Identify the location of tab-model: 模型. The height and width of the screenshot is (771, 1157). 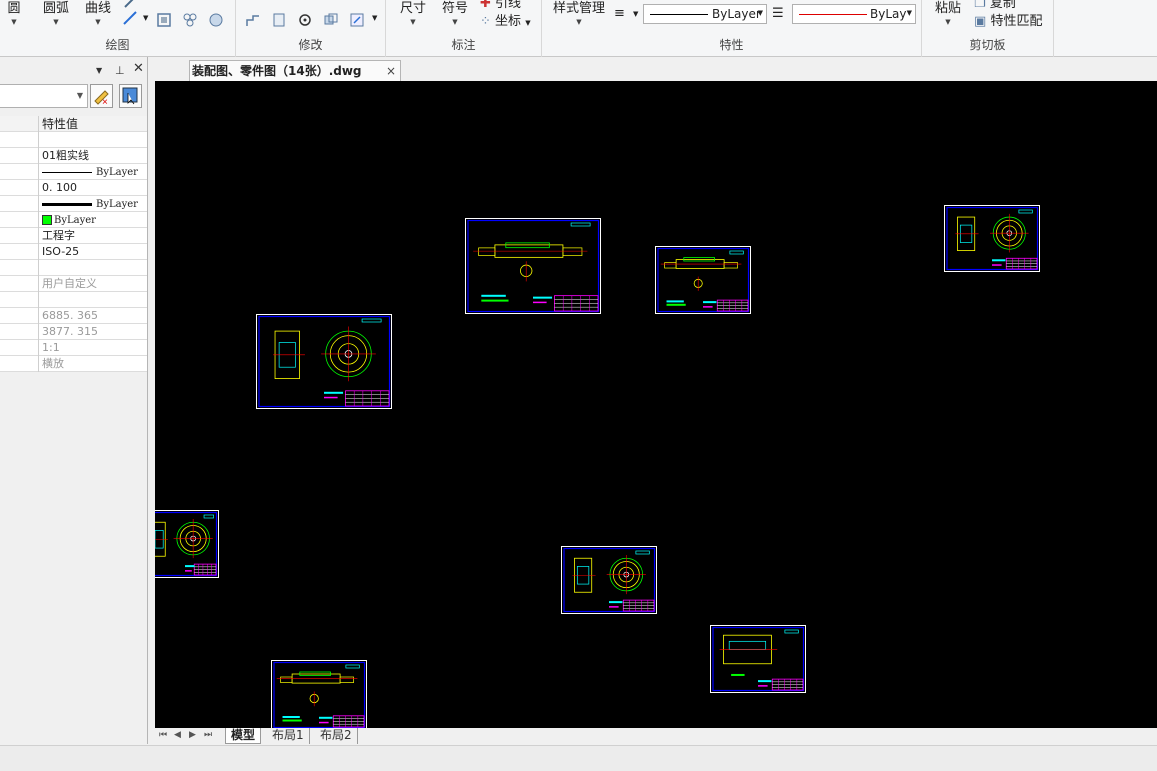
(243, 736).